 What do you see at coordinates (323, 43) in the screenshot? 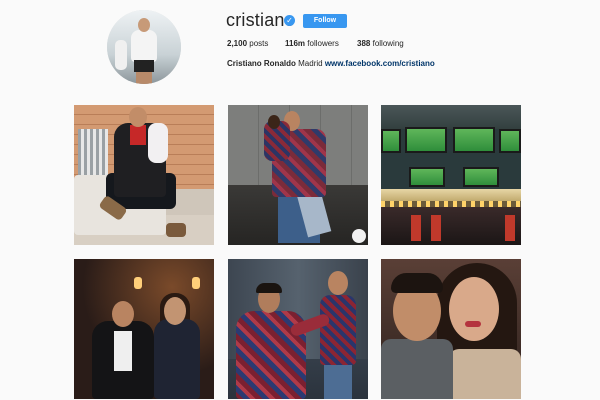
I see `followers-label: followers` at bounding box center [323, 43].